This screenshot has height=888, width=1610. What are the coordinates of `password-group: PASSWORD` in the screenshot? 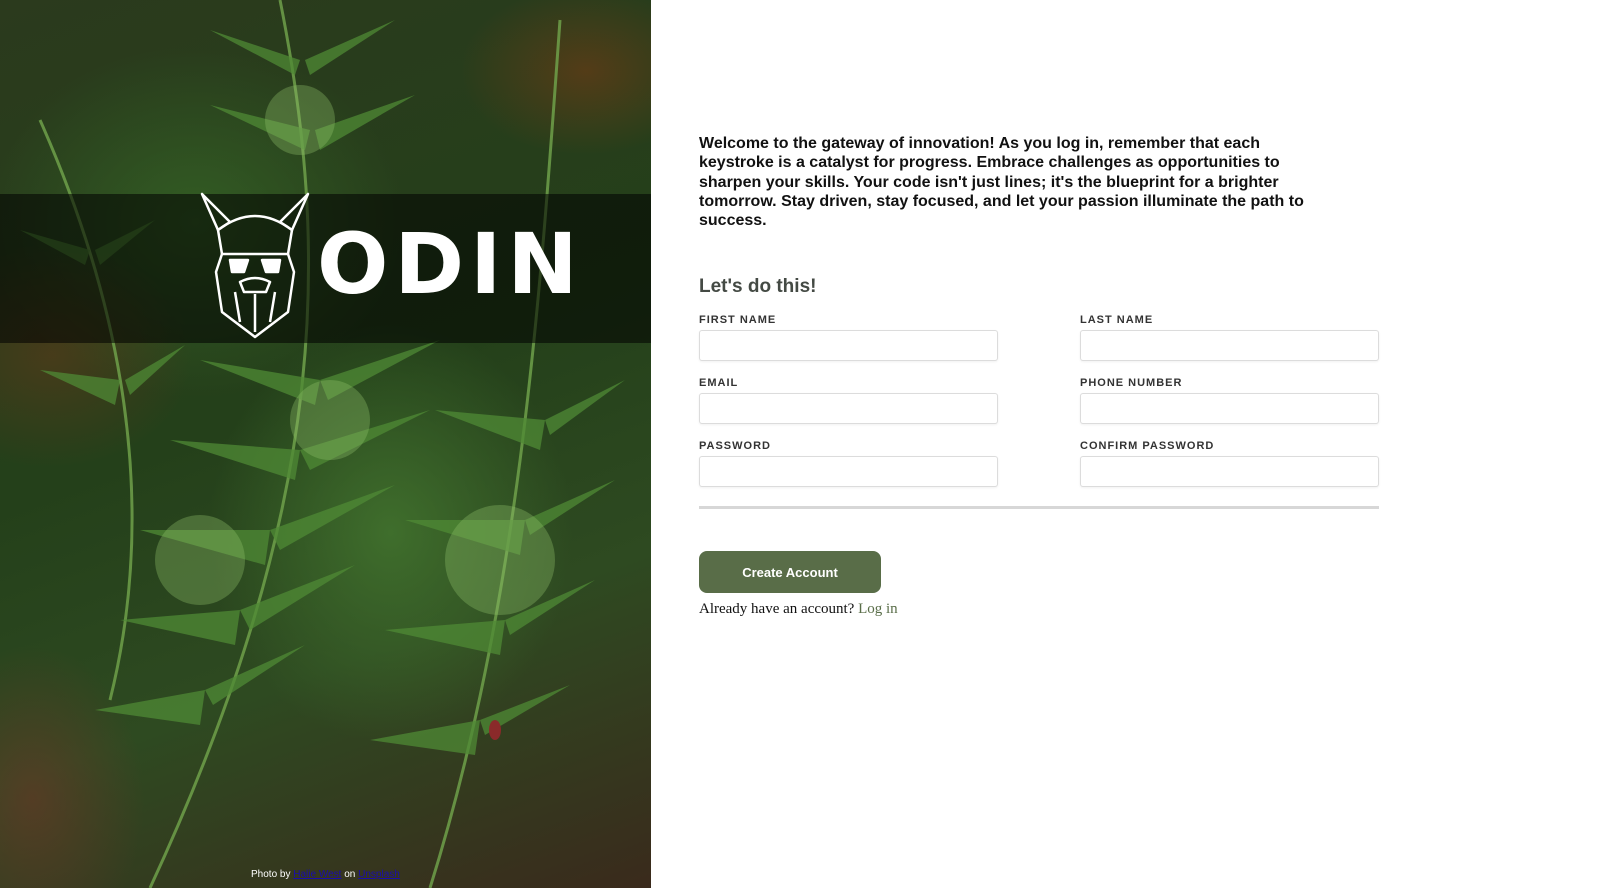 It's located at (848, 463).